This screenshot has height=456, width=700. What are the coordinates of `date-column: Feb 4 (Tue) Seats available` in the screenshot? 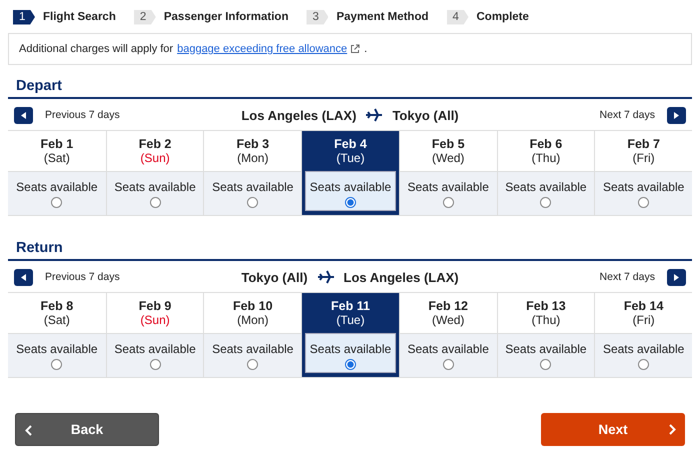 It's located at (350, 173).